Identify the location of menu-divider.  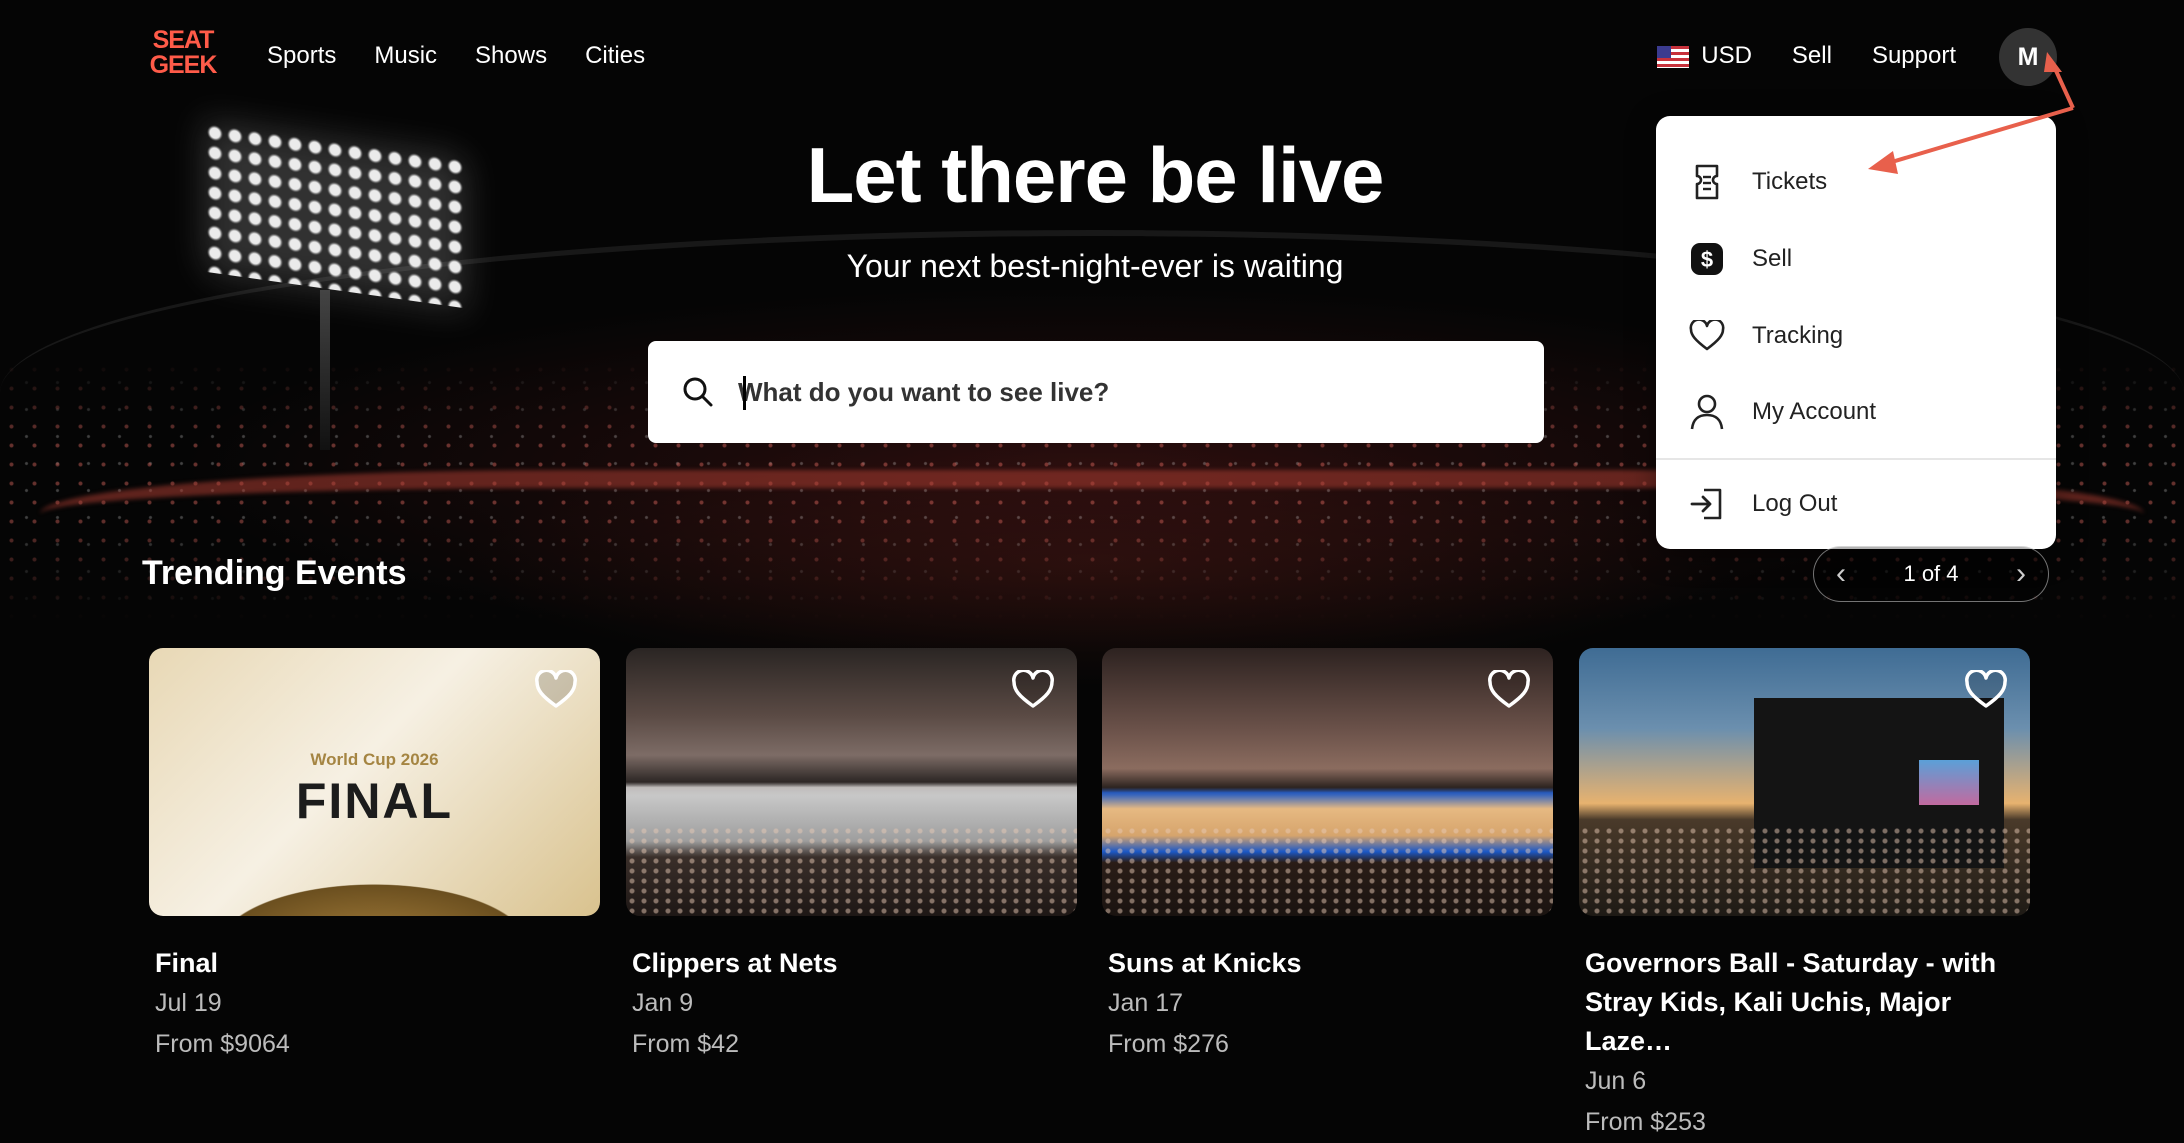
(1856, 459).